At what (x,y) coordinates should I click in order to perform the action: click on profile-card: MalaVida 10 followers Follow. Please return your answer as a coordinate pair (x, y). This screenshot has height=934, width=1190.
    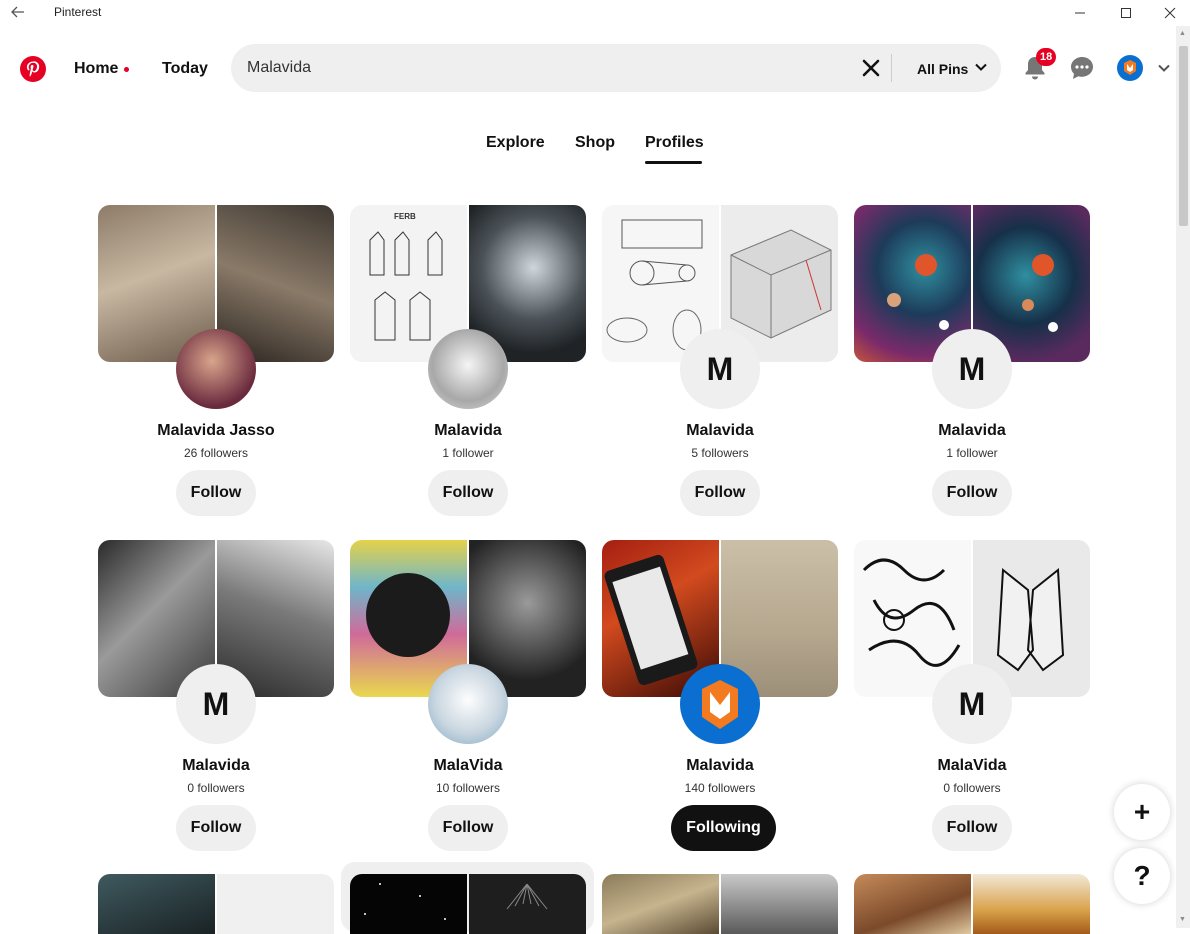
    Looking at the image, I should click on (468, 700).